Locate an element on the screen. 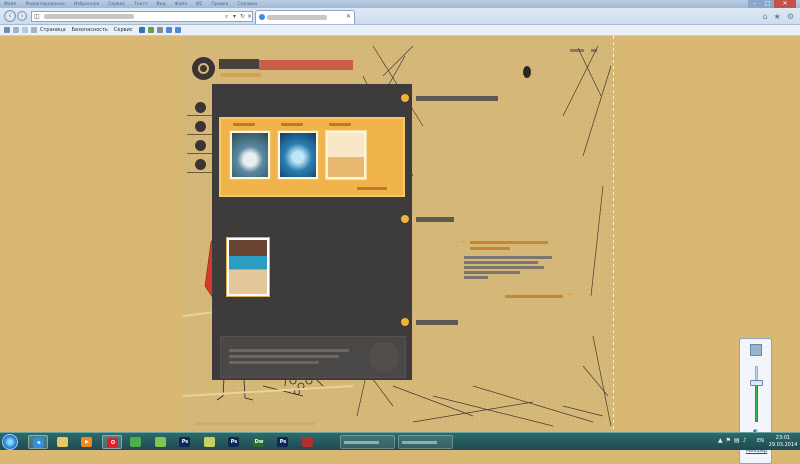  taskbar-app-9: Ps is located at coordinates (234, 442).